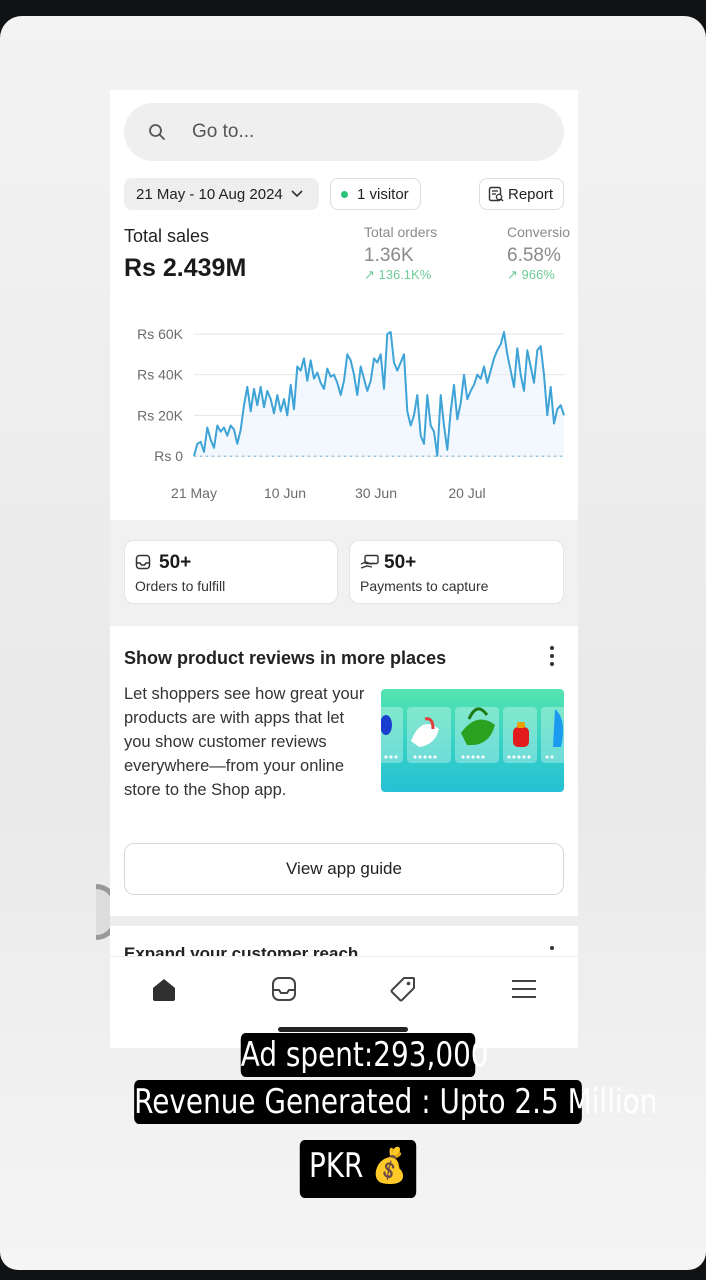  Describe the element at coordinates (364, 1055) in the screenshot. I see `caption-ad-spent: Ad spent:293,000` at that location.